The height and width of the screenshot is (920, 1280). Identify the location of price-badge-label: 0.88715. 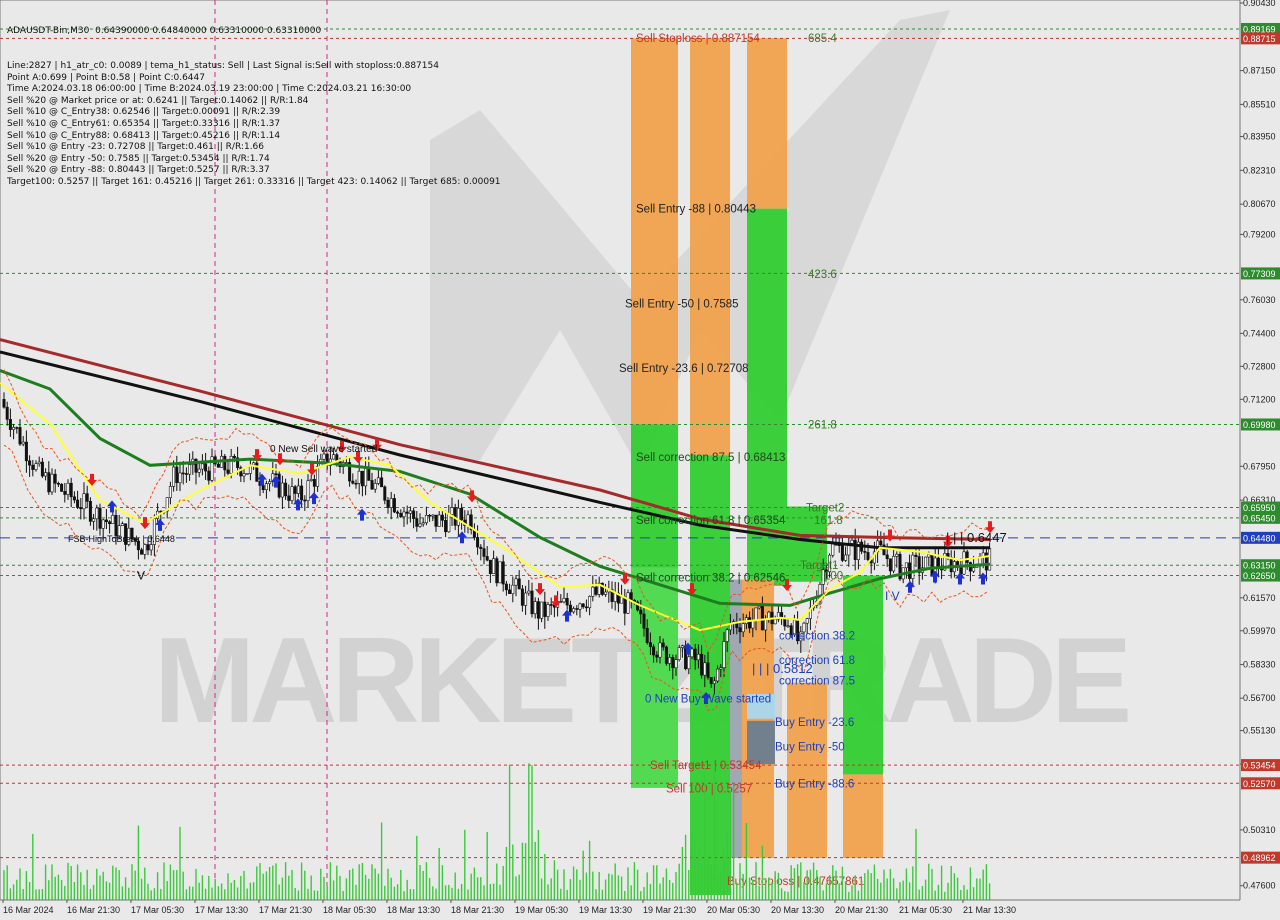
(1259, 39).